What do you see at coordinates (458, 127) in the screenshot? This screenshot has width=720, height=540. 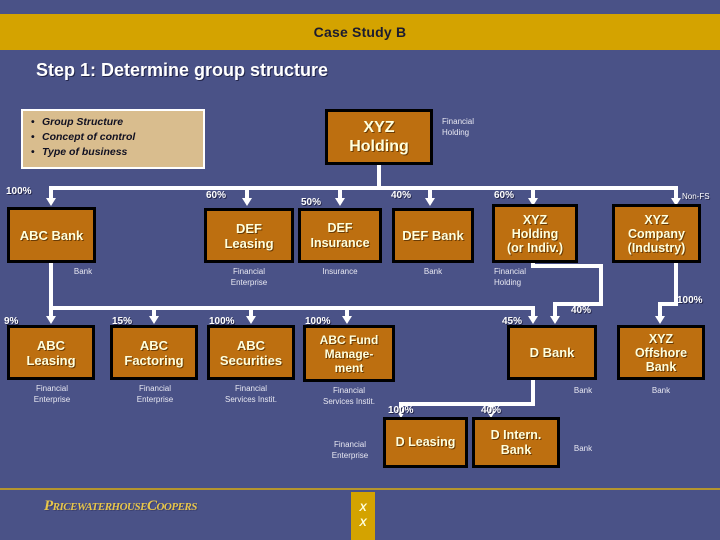 I see `caption-xyz-holding: Financial Holding` at bounding box center [458, 127].